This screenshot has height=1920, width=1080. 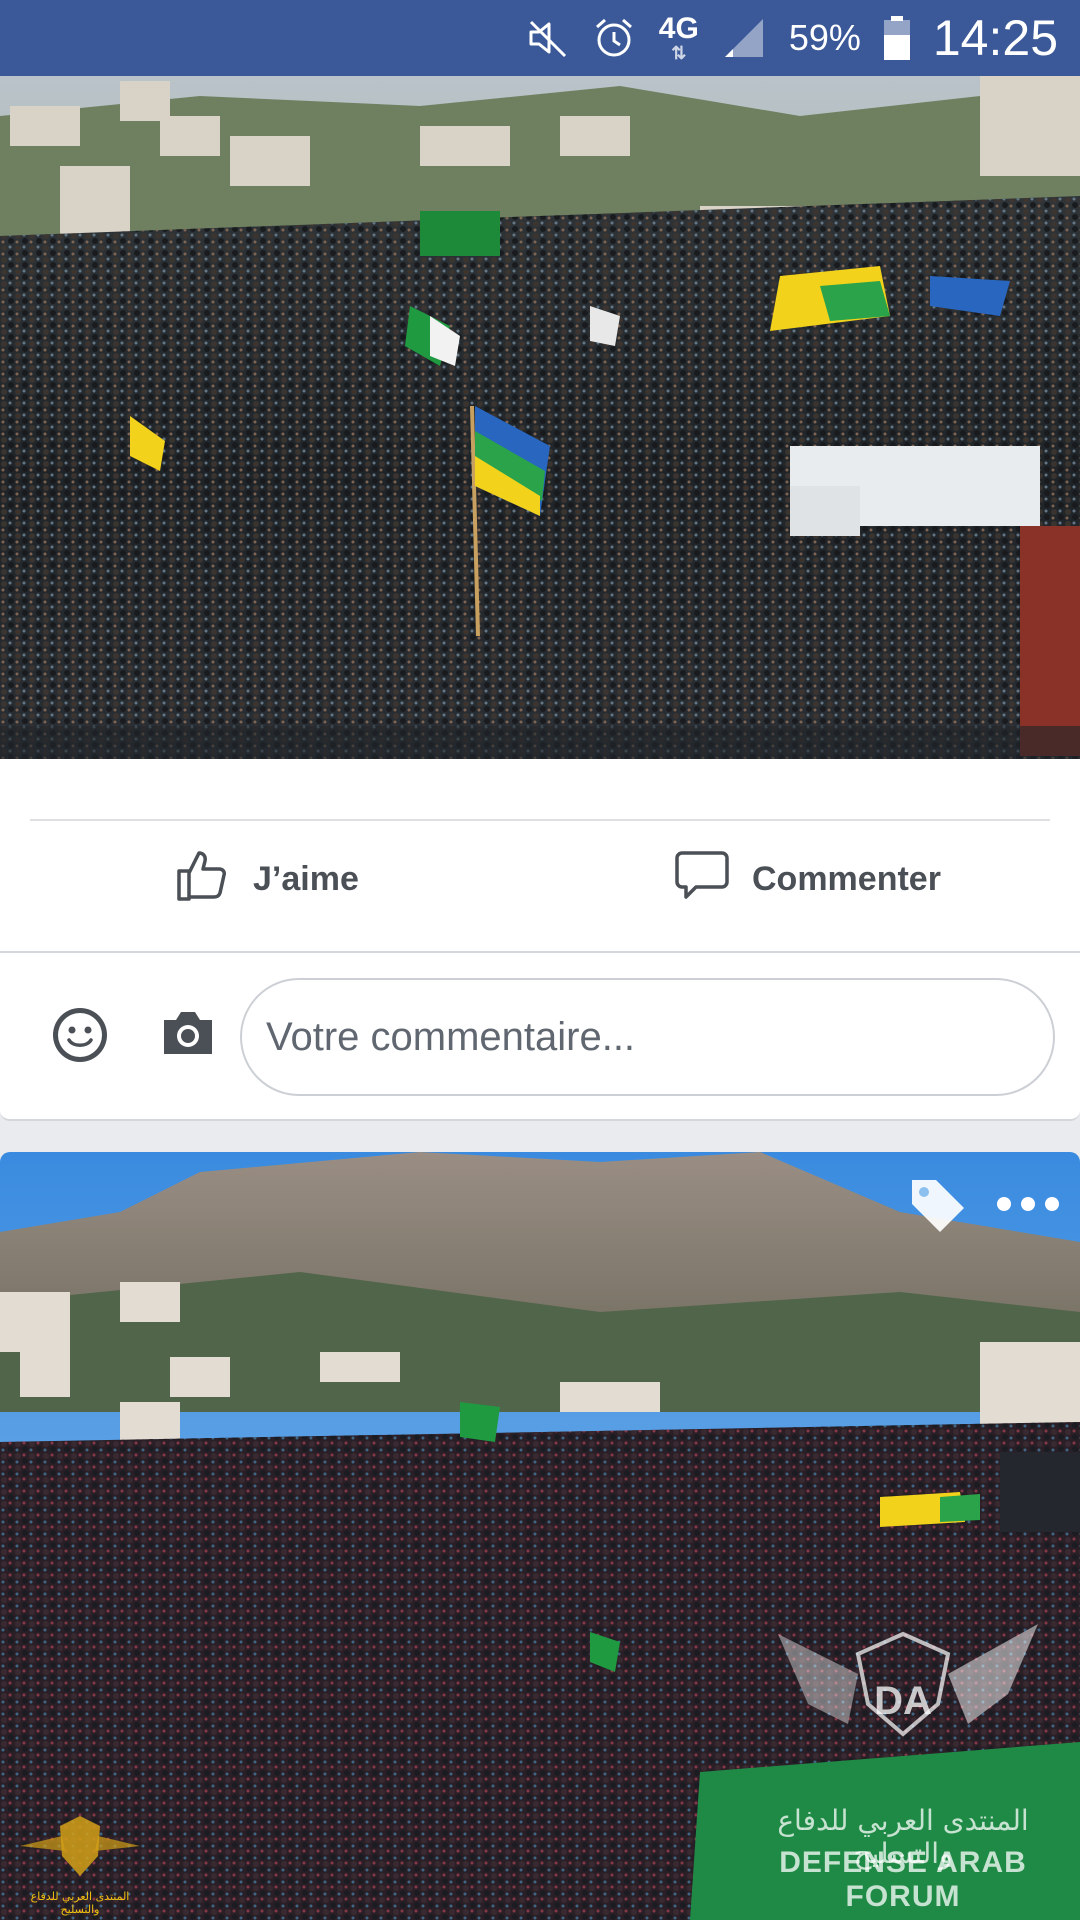 I want to click on clock: 14:25, so click(x=995, y=38).